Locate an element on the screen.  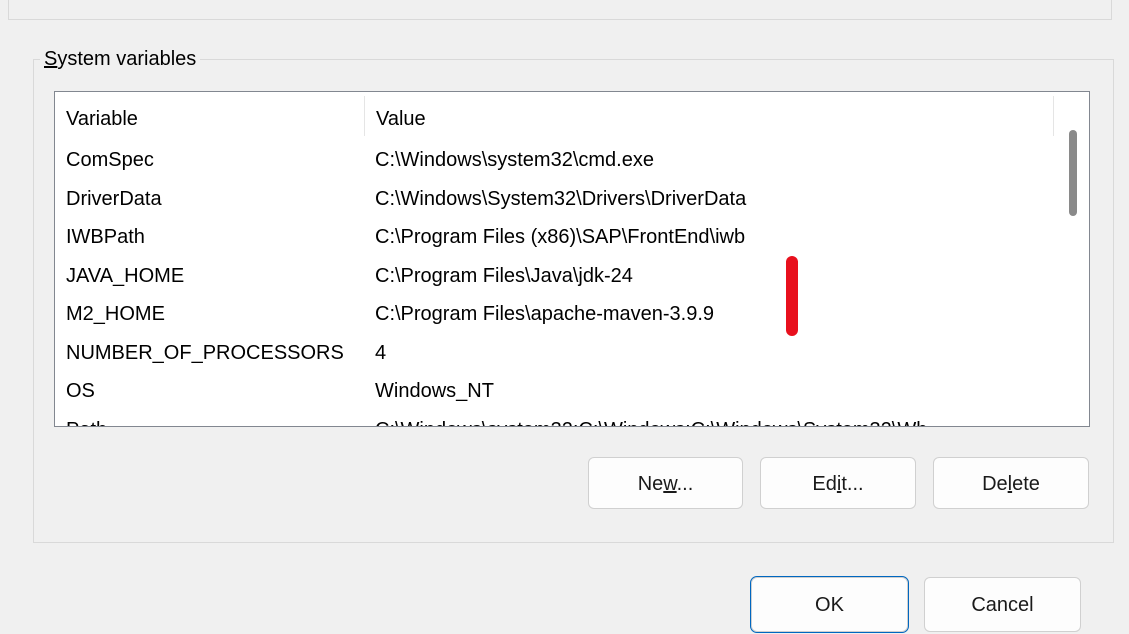
value-cell: C:\Windows\System32\Drivers\DriverData is located at coordinates (561, 198).